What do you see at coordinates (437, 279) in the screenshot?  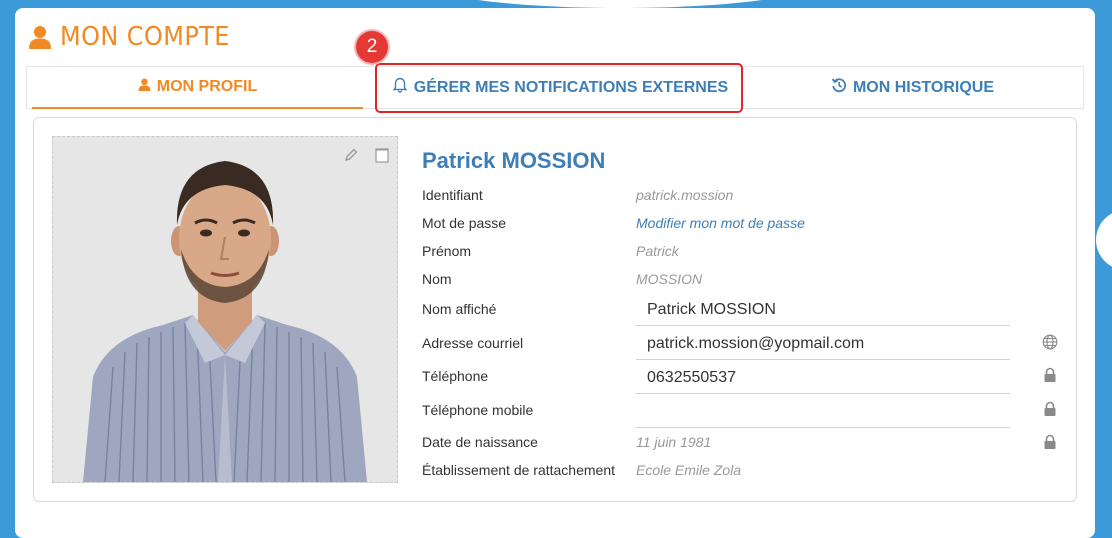 I see `label-nom: Nom` at bounding box center [437, 279].